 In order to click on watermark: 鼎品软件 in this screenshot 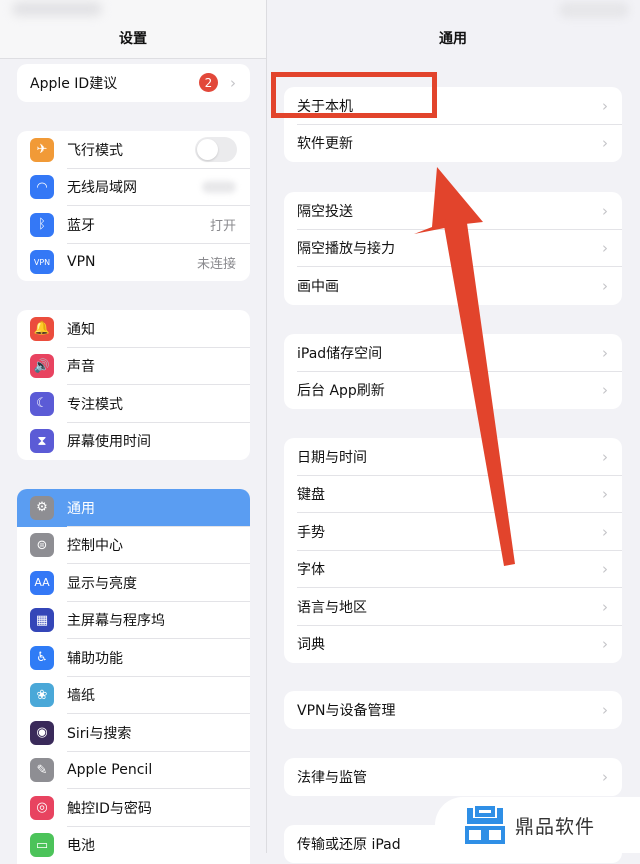, I will do `click(537, 825)`.